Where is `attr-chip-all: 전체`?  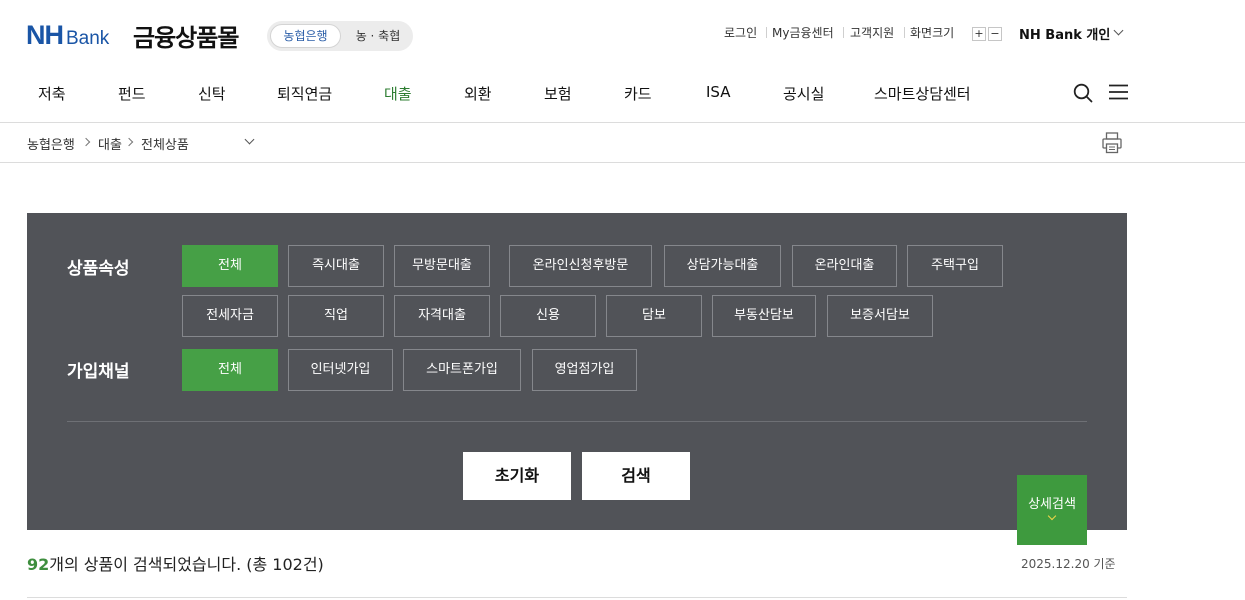
attr-chip-all: 전체 is located at coordinates (230, 266).